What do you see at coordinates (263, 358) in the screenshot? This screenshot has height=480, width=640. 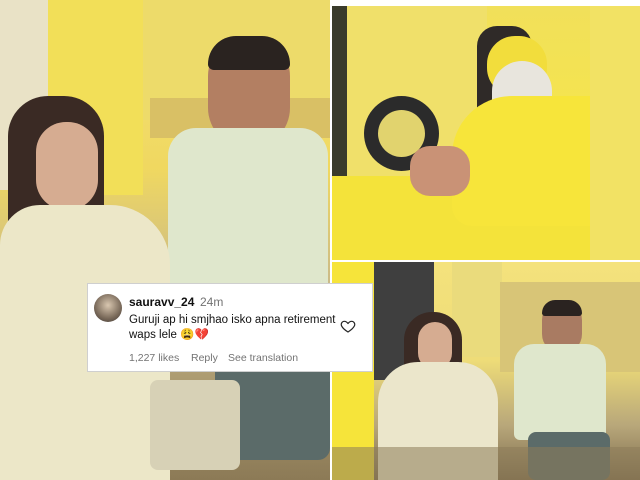 I see `see-translation-button: See translation` at bounding box center [263, 358].